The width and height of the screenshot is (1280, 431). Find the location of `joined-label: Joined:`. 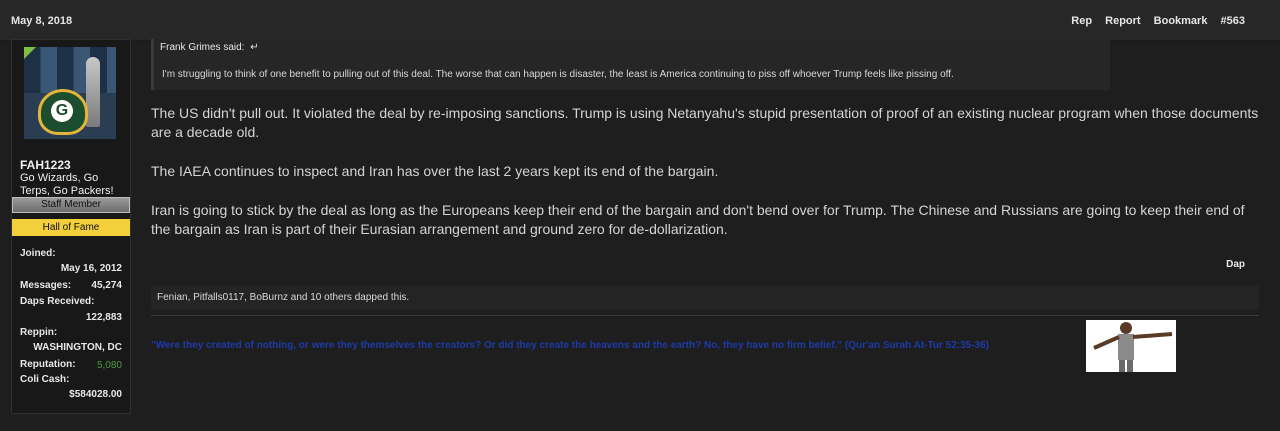

joined-label: Joined: is located at coordinates (38, 253).